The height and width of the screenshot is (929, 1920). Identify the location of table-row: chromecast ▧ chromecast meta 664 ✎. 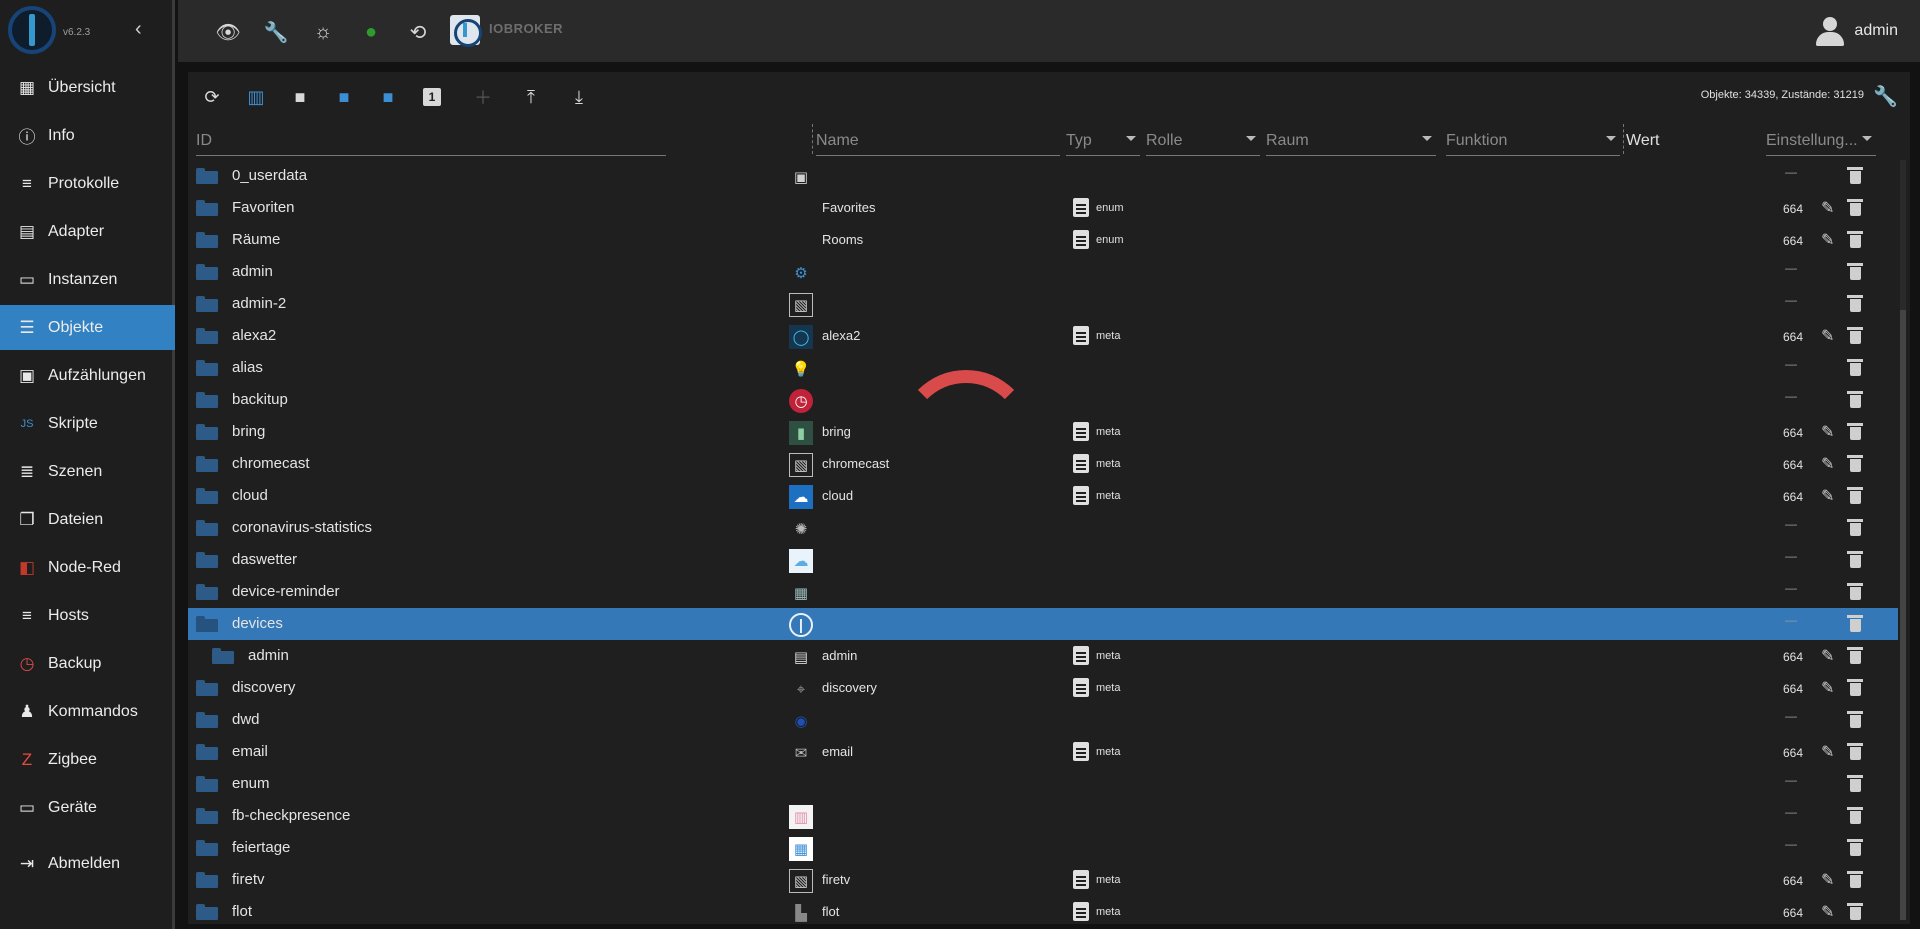
(1043, 464).